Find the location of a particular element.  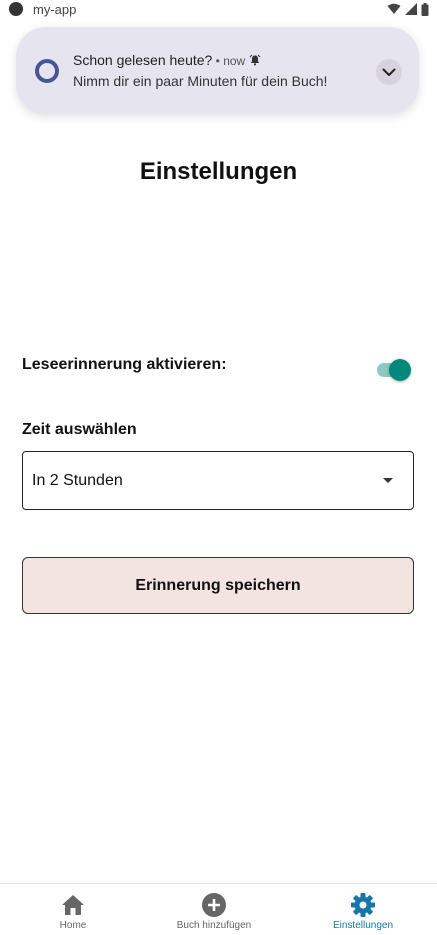

app-name: my-app is located at coordinates (55, 9).